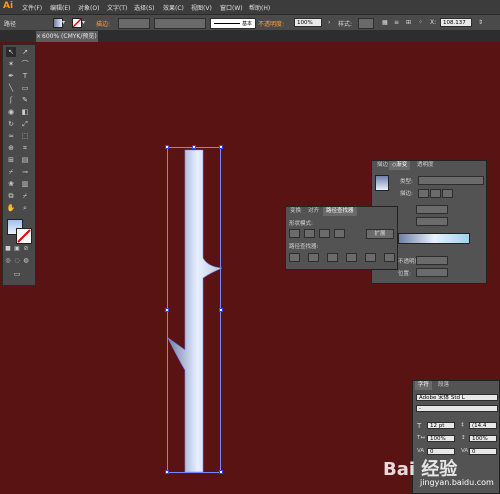  I want to click on gradient-slider-bar, so click(434, 238).